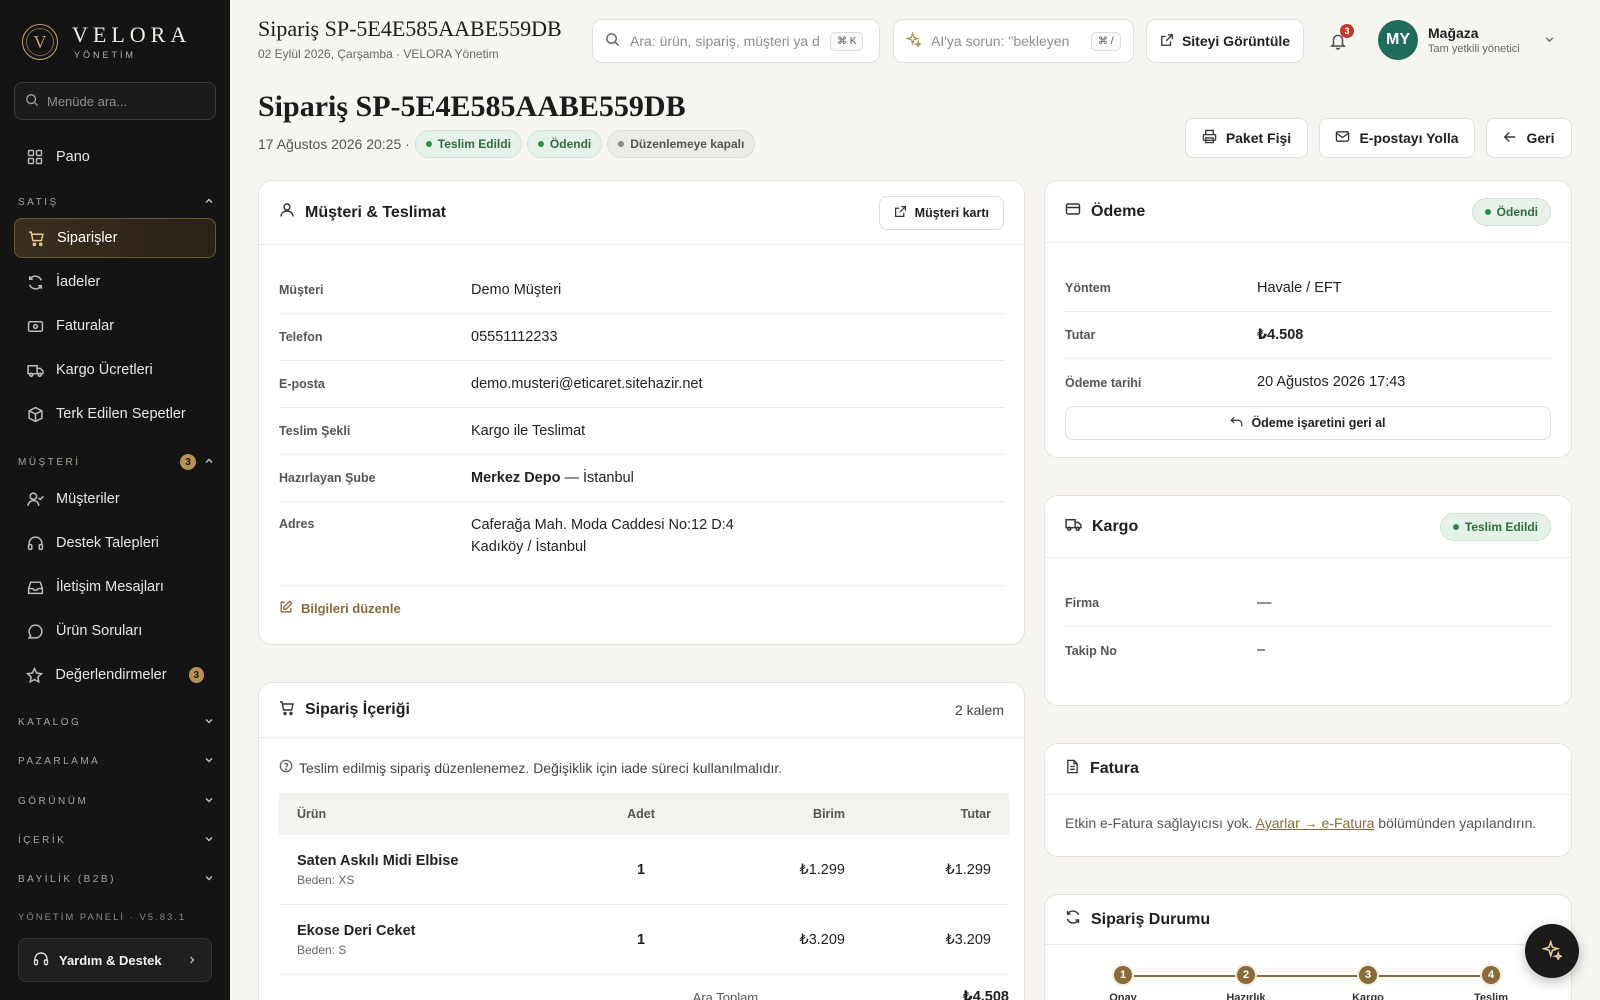 This screenshot has width=1600, height=1000. I want to click on view-site-label: Siteyi Görüntüle, so click(1236, 41).